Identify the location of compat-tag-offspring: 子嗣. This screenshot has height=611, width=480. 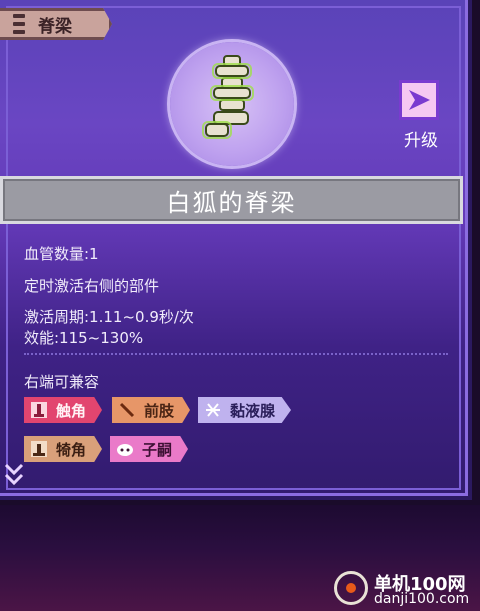
(149, 449).